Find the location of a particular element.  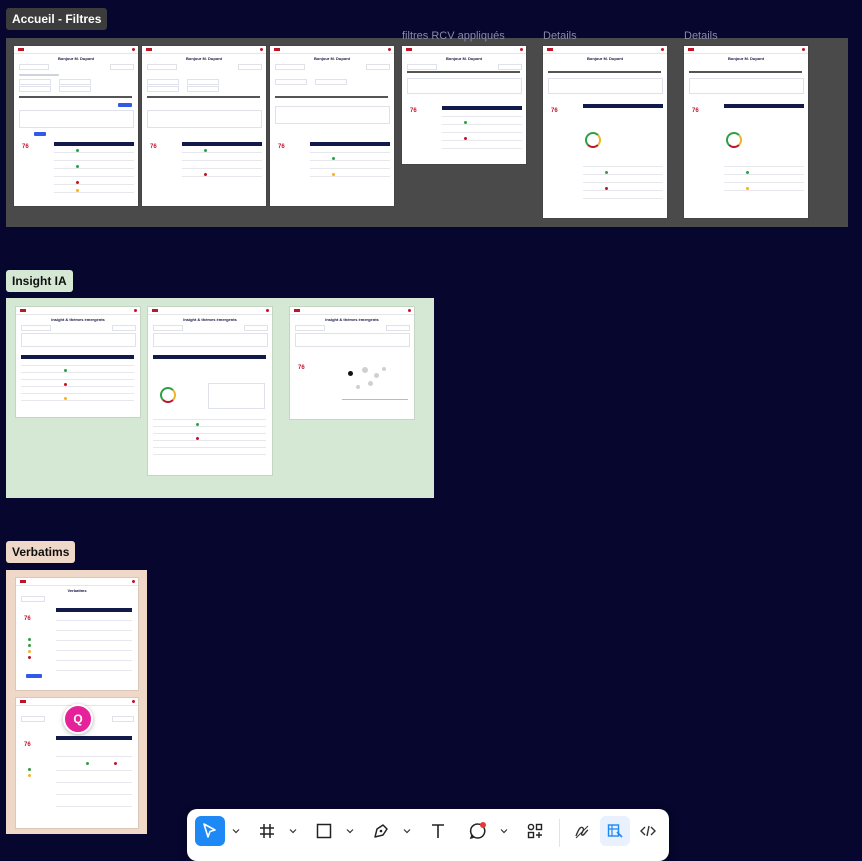

frame-details-1: Bonjour M. Dupont 76 is located at coordinates (605, 132).